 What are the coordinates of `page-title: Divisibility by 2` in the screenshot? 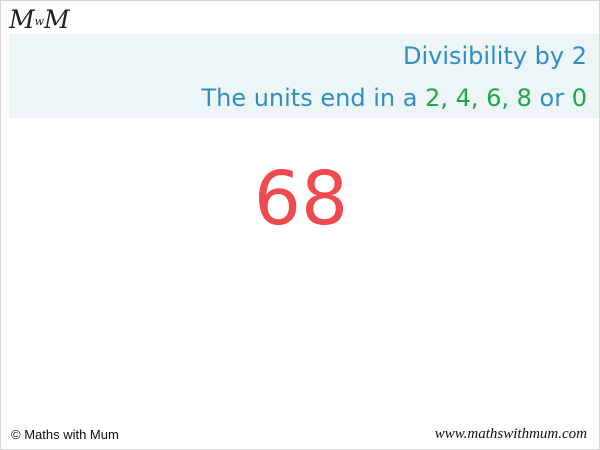 It's located at (494, 56).